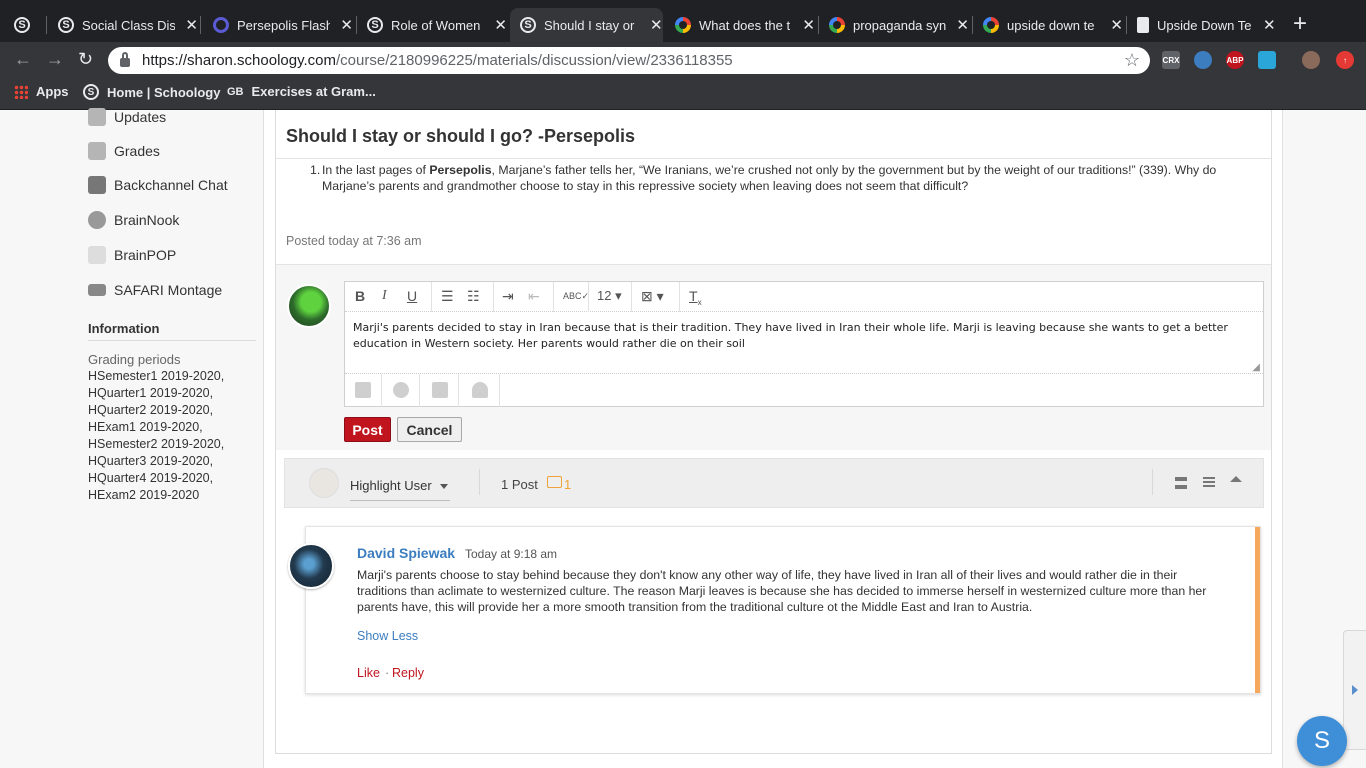  What do you see at coordinates (1171, 60) in the screenshot?
I see `crx-extension-icon: CRX` at bounding box center [1171, 60].